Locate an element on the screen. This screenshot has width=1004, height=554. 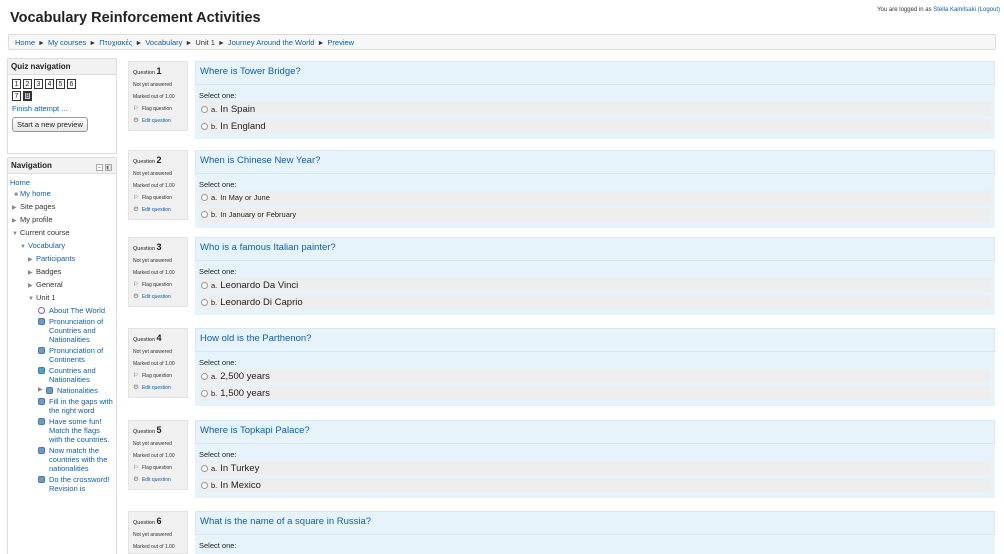
quiz-nav-button-4: 4 is located at coordinates (49, 84).